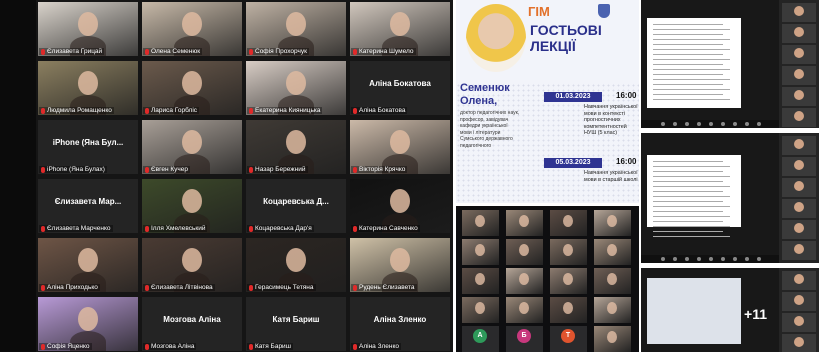 The height and width of the screenshot is (352, 819). I want to click on participant-tile: Катя Бариш Катя Бариш, so click(296, 324).